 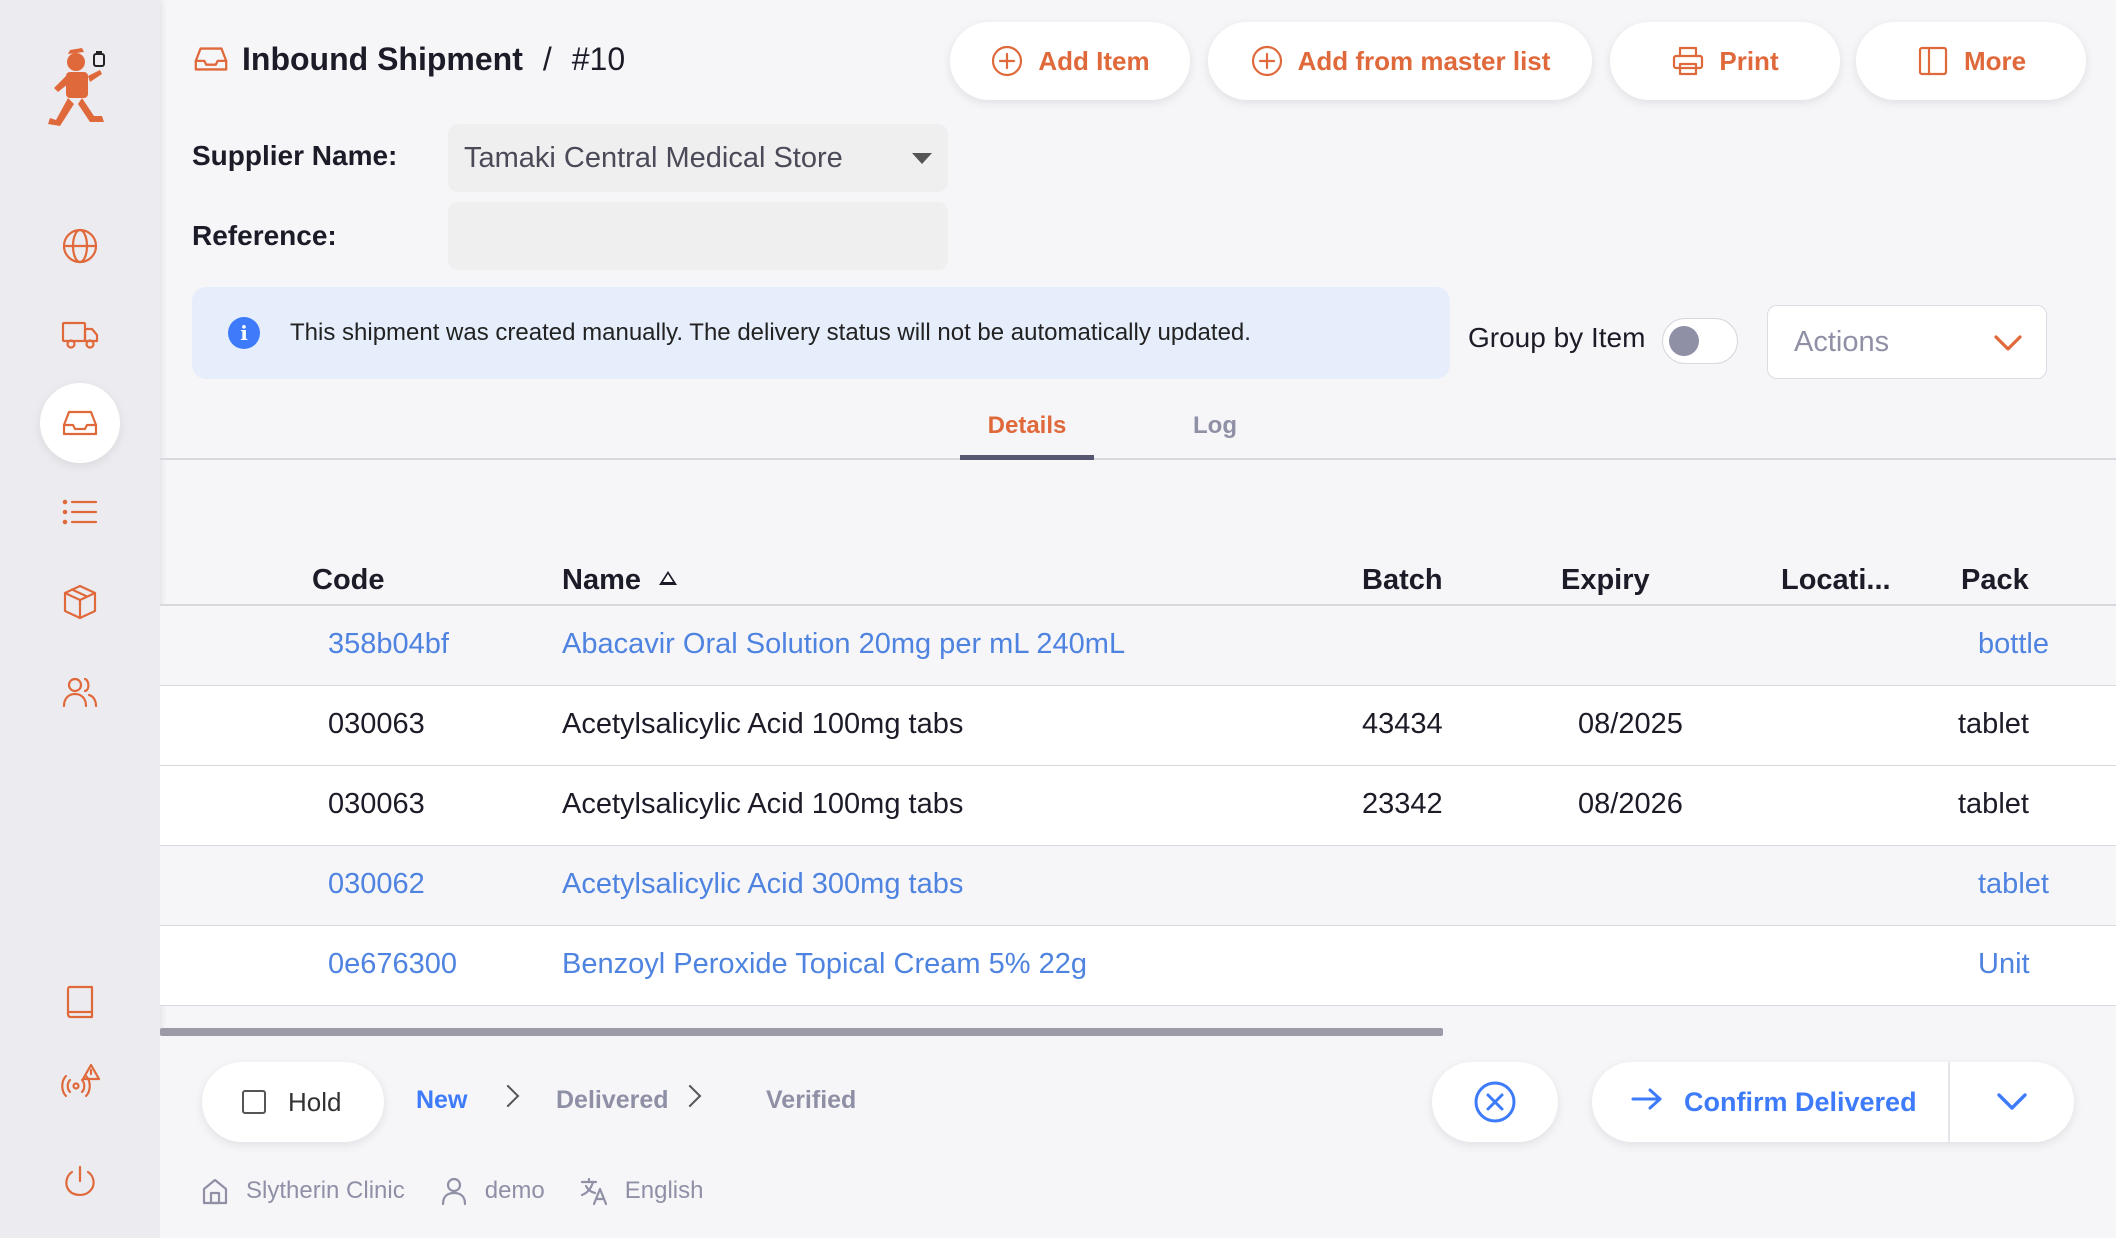 What do you see at coordinates (698, 236) in the screenshot?
I see `reference-input` at bounding box center [698, 236].